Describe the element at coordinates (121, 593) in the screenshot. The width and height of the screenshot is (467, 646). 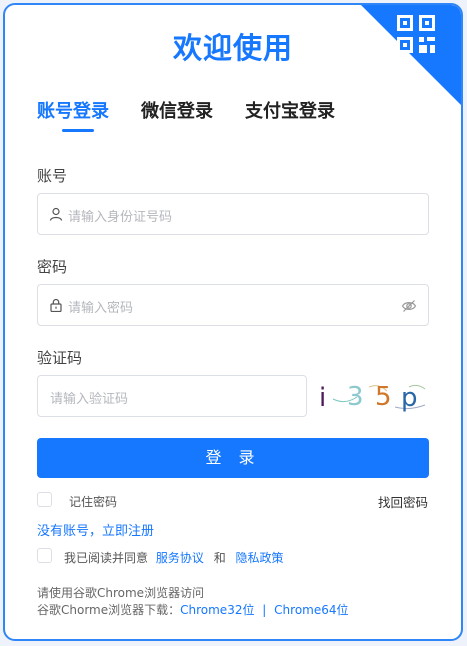
I see `browser-hint: 请使用谷歌Chrome浏览器访问` at that location.